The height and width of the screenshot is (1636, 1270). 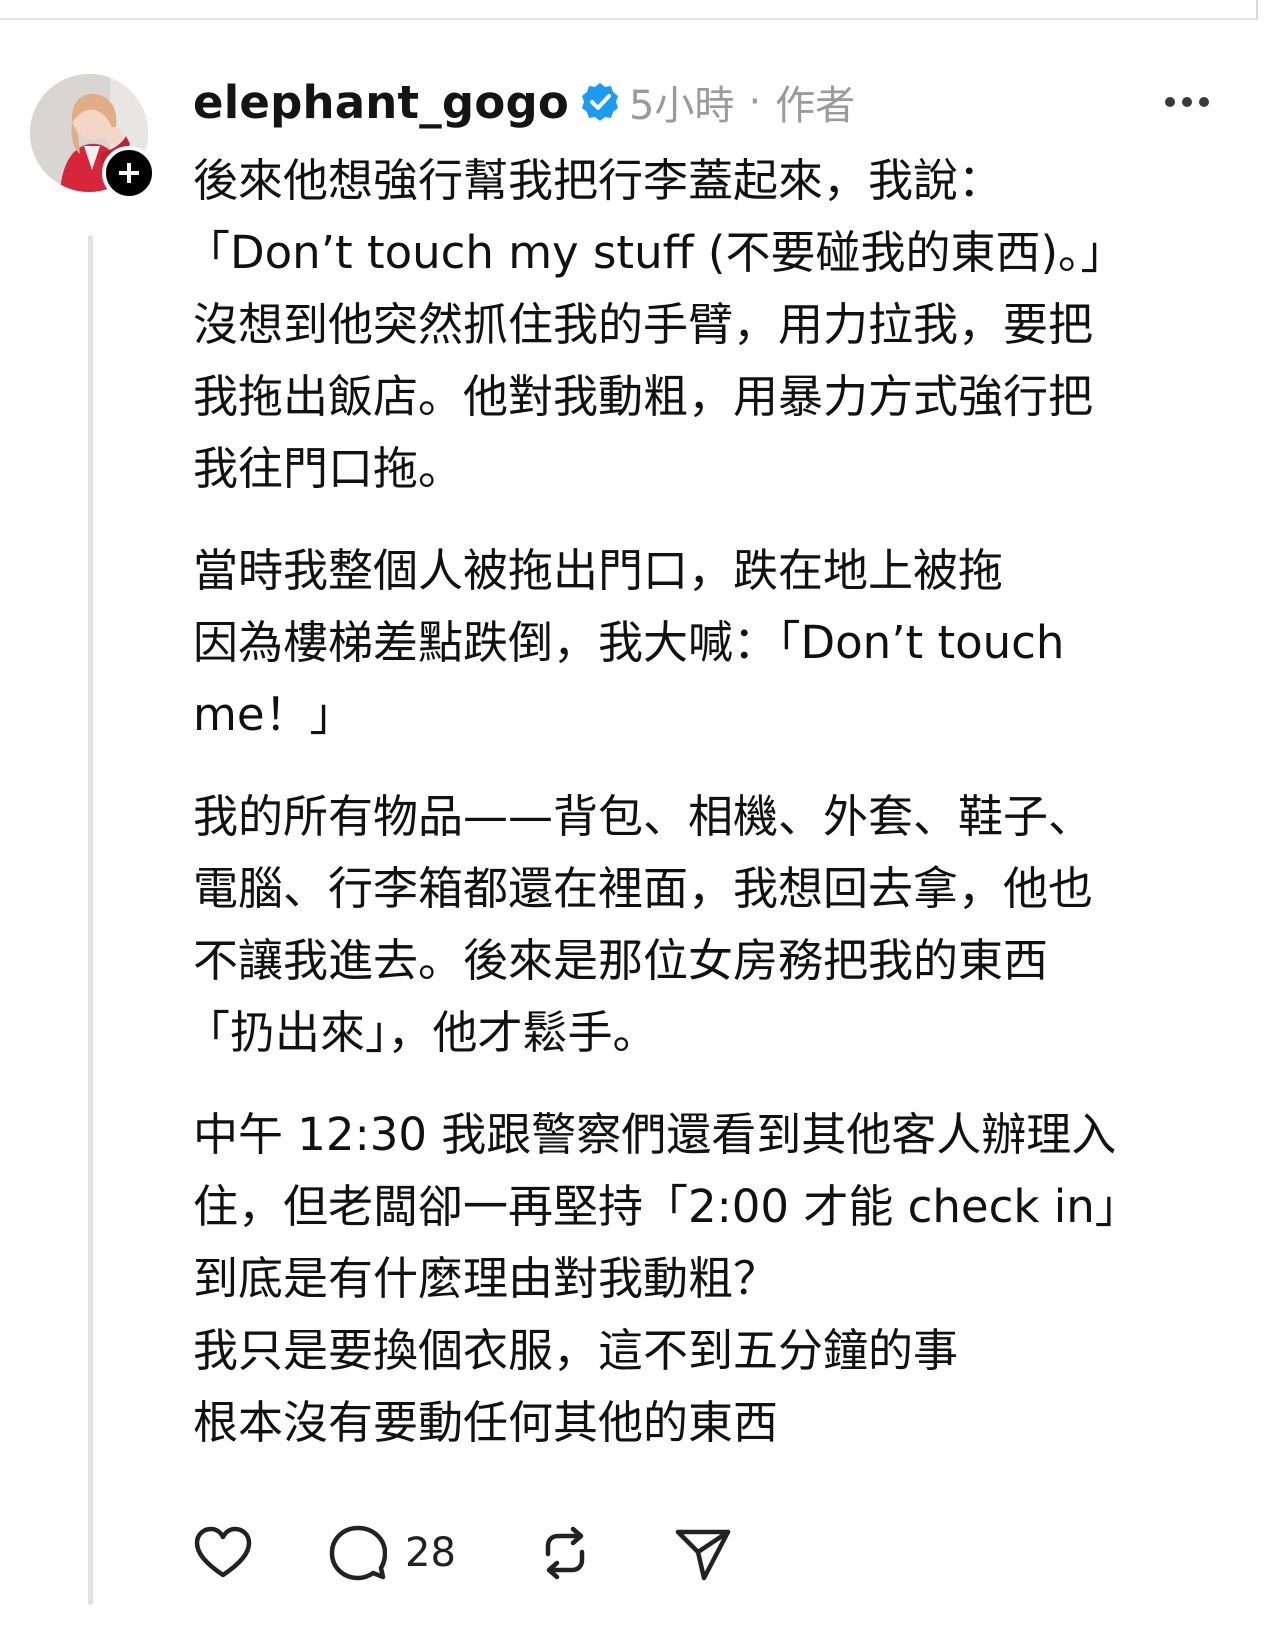 I want to click on follow-button, so click(x=129, y=173).